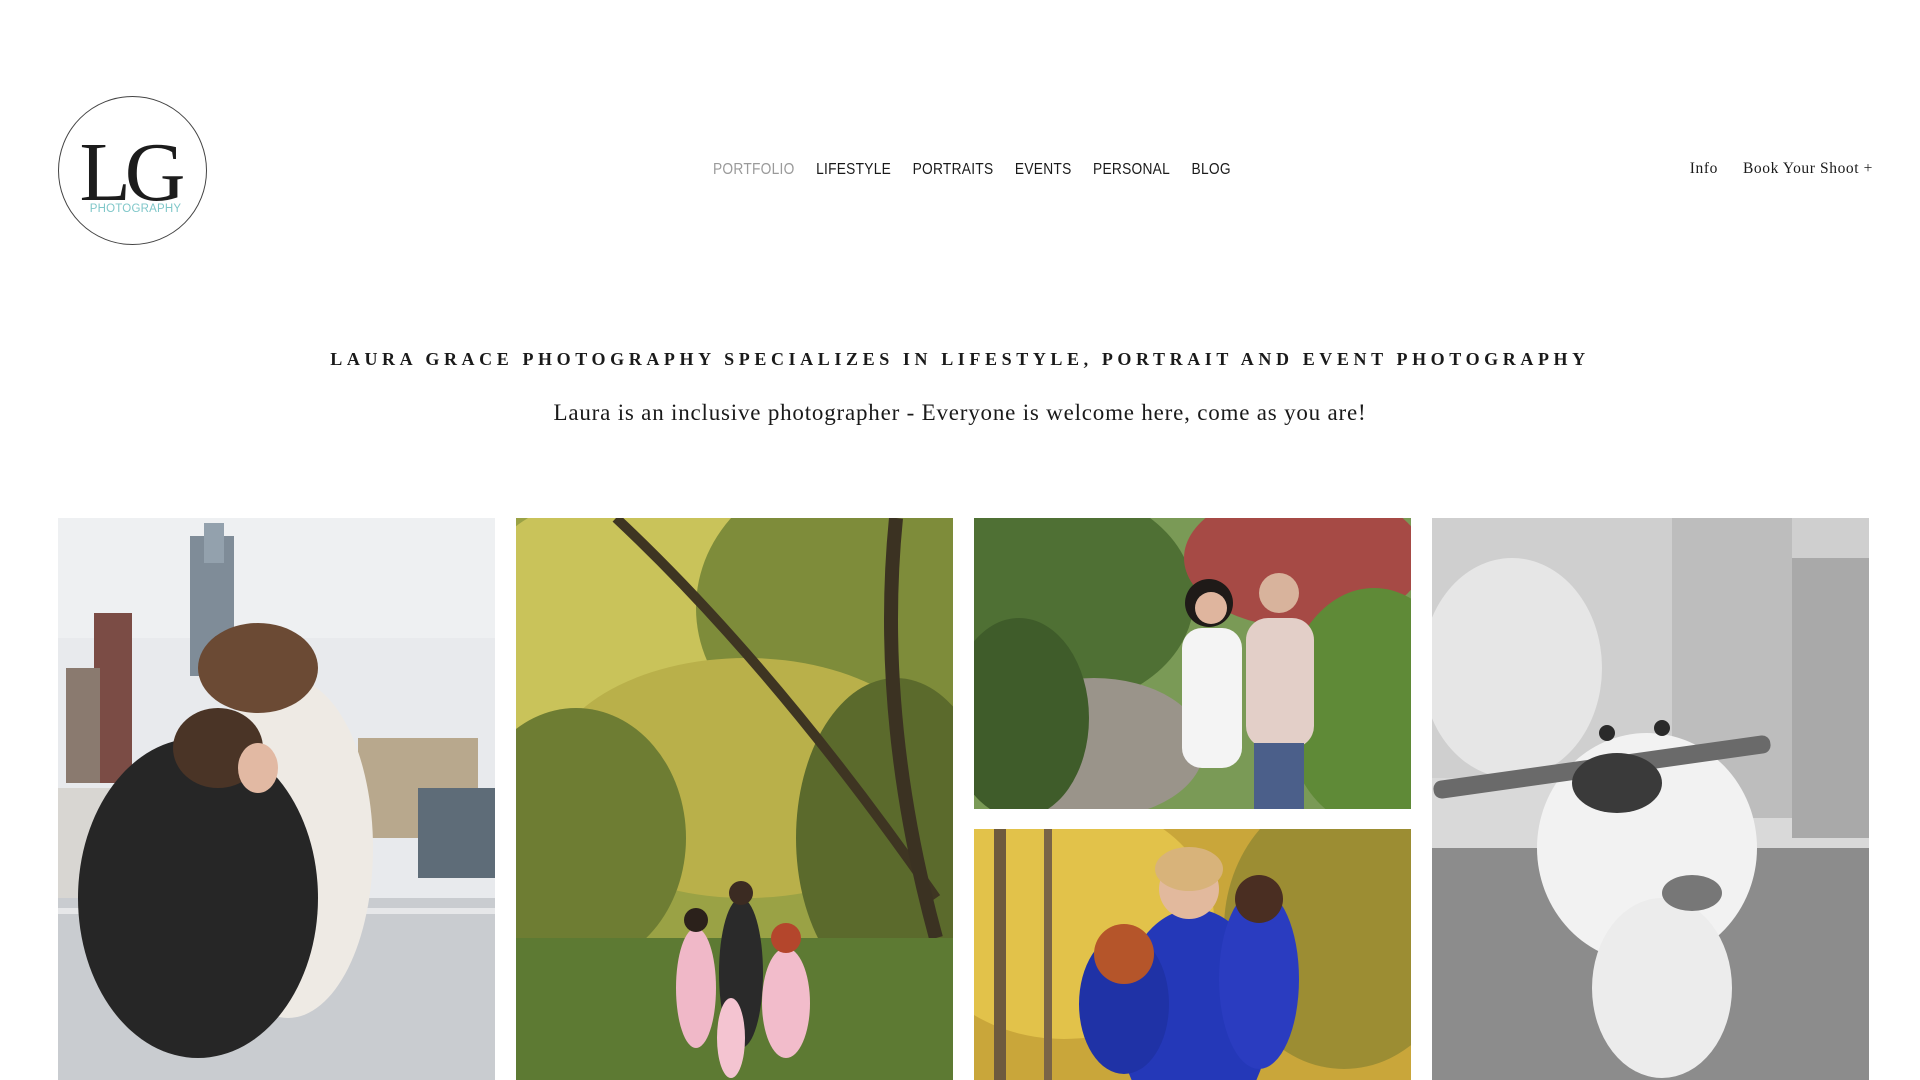  I want to click on nav-item-portraits: Portraits, so click(953, 170).